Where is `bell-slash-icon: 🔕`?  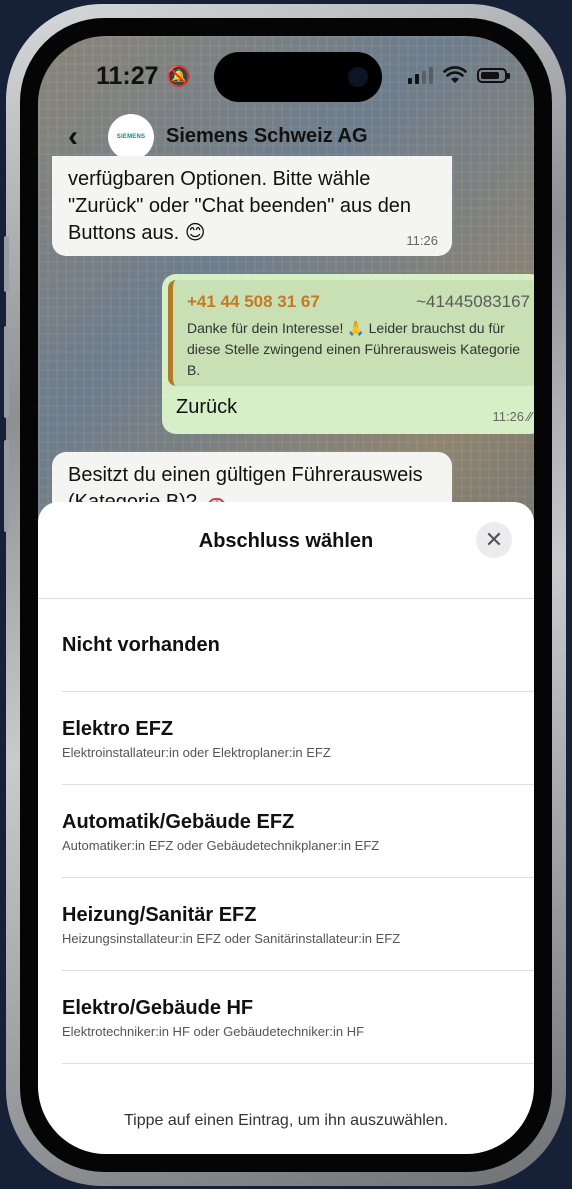
bell-slash-icon: 🔕 is located at coordinates (178, 77).